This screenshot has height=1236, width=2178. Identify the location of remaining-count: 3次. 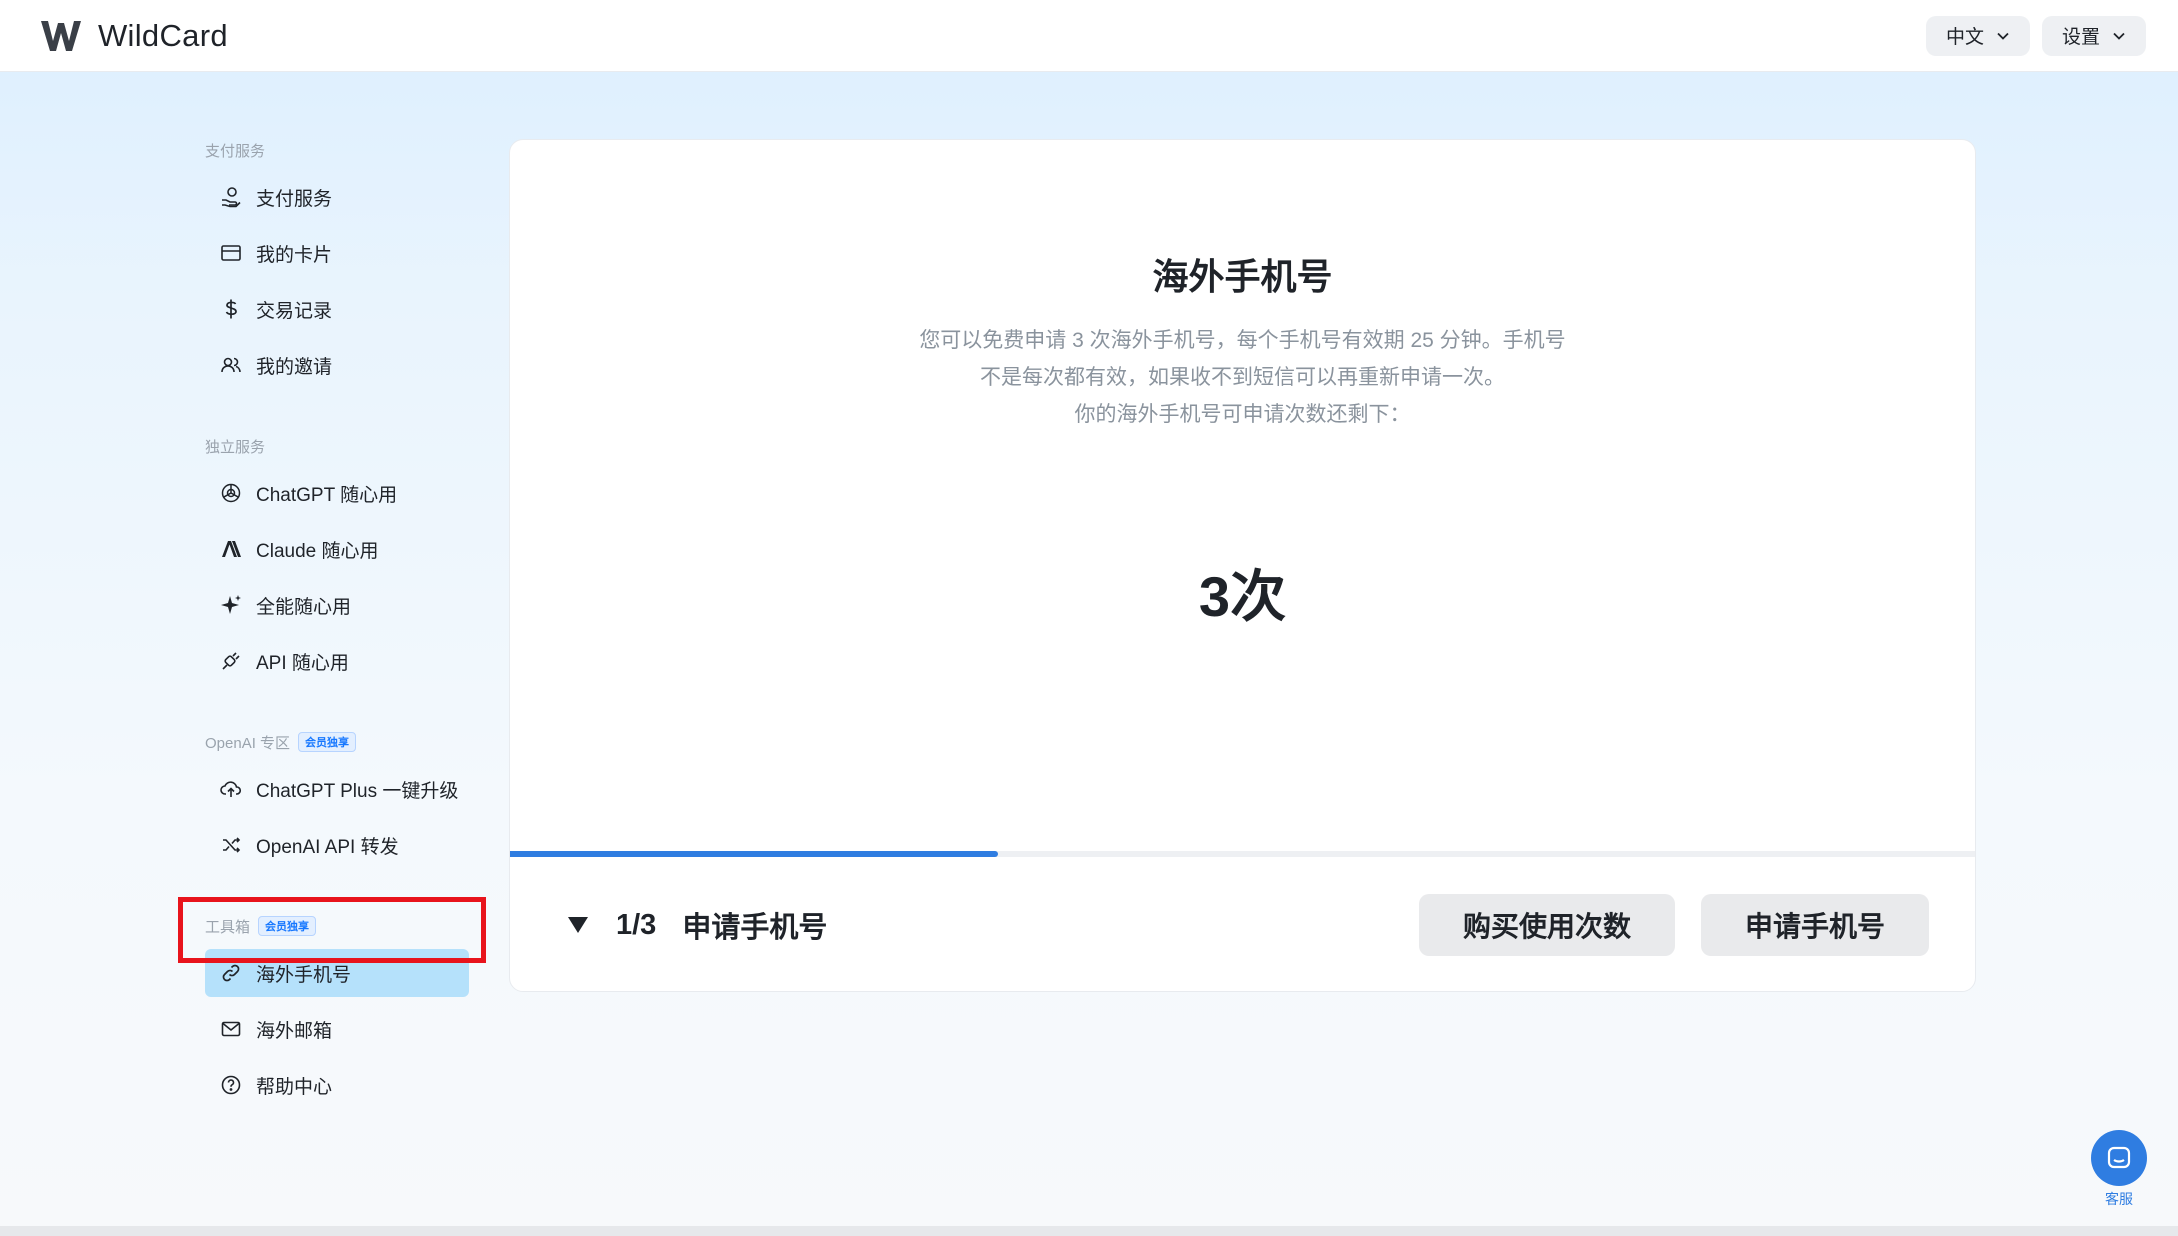
(1242, 596).